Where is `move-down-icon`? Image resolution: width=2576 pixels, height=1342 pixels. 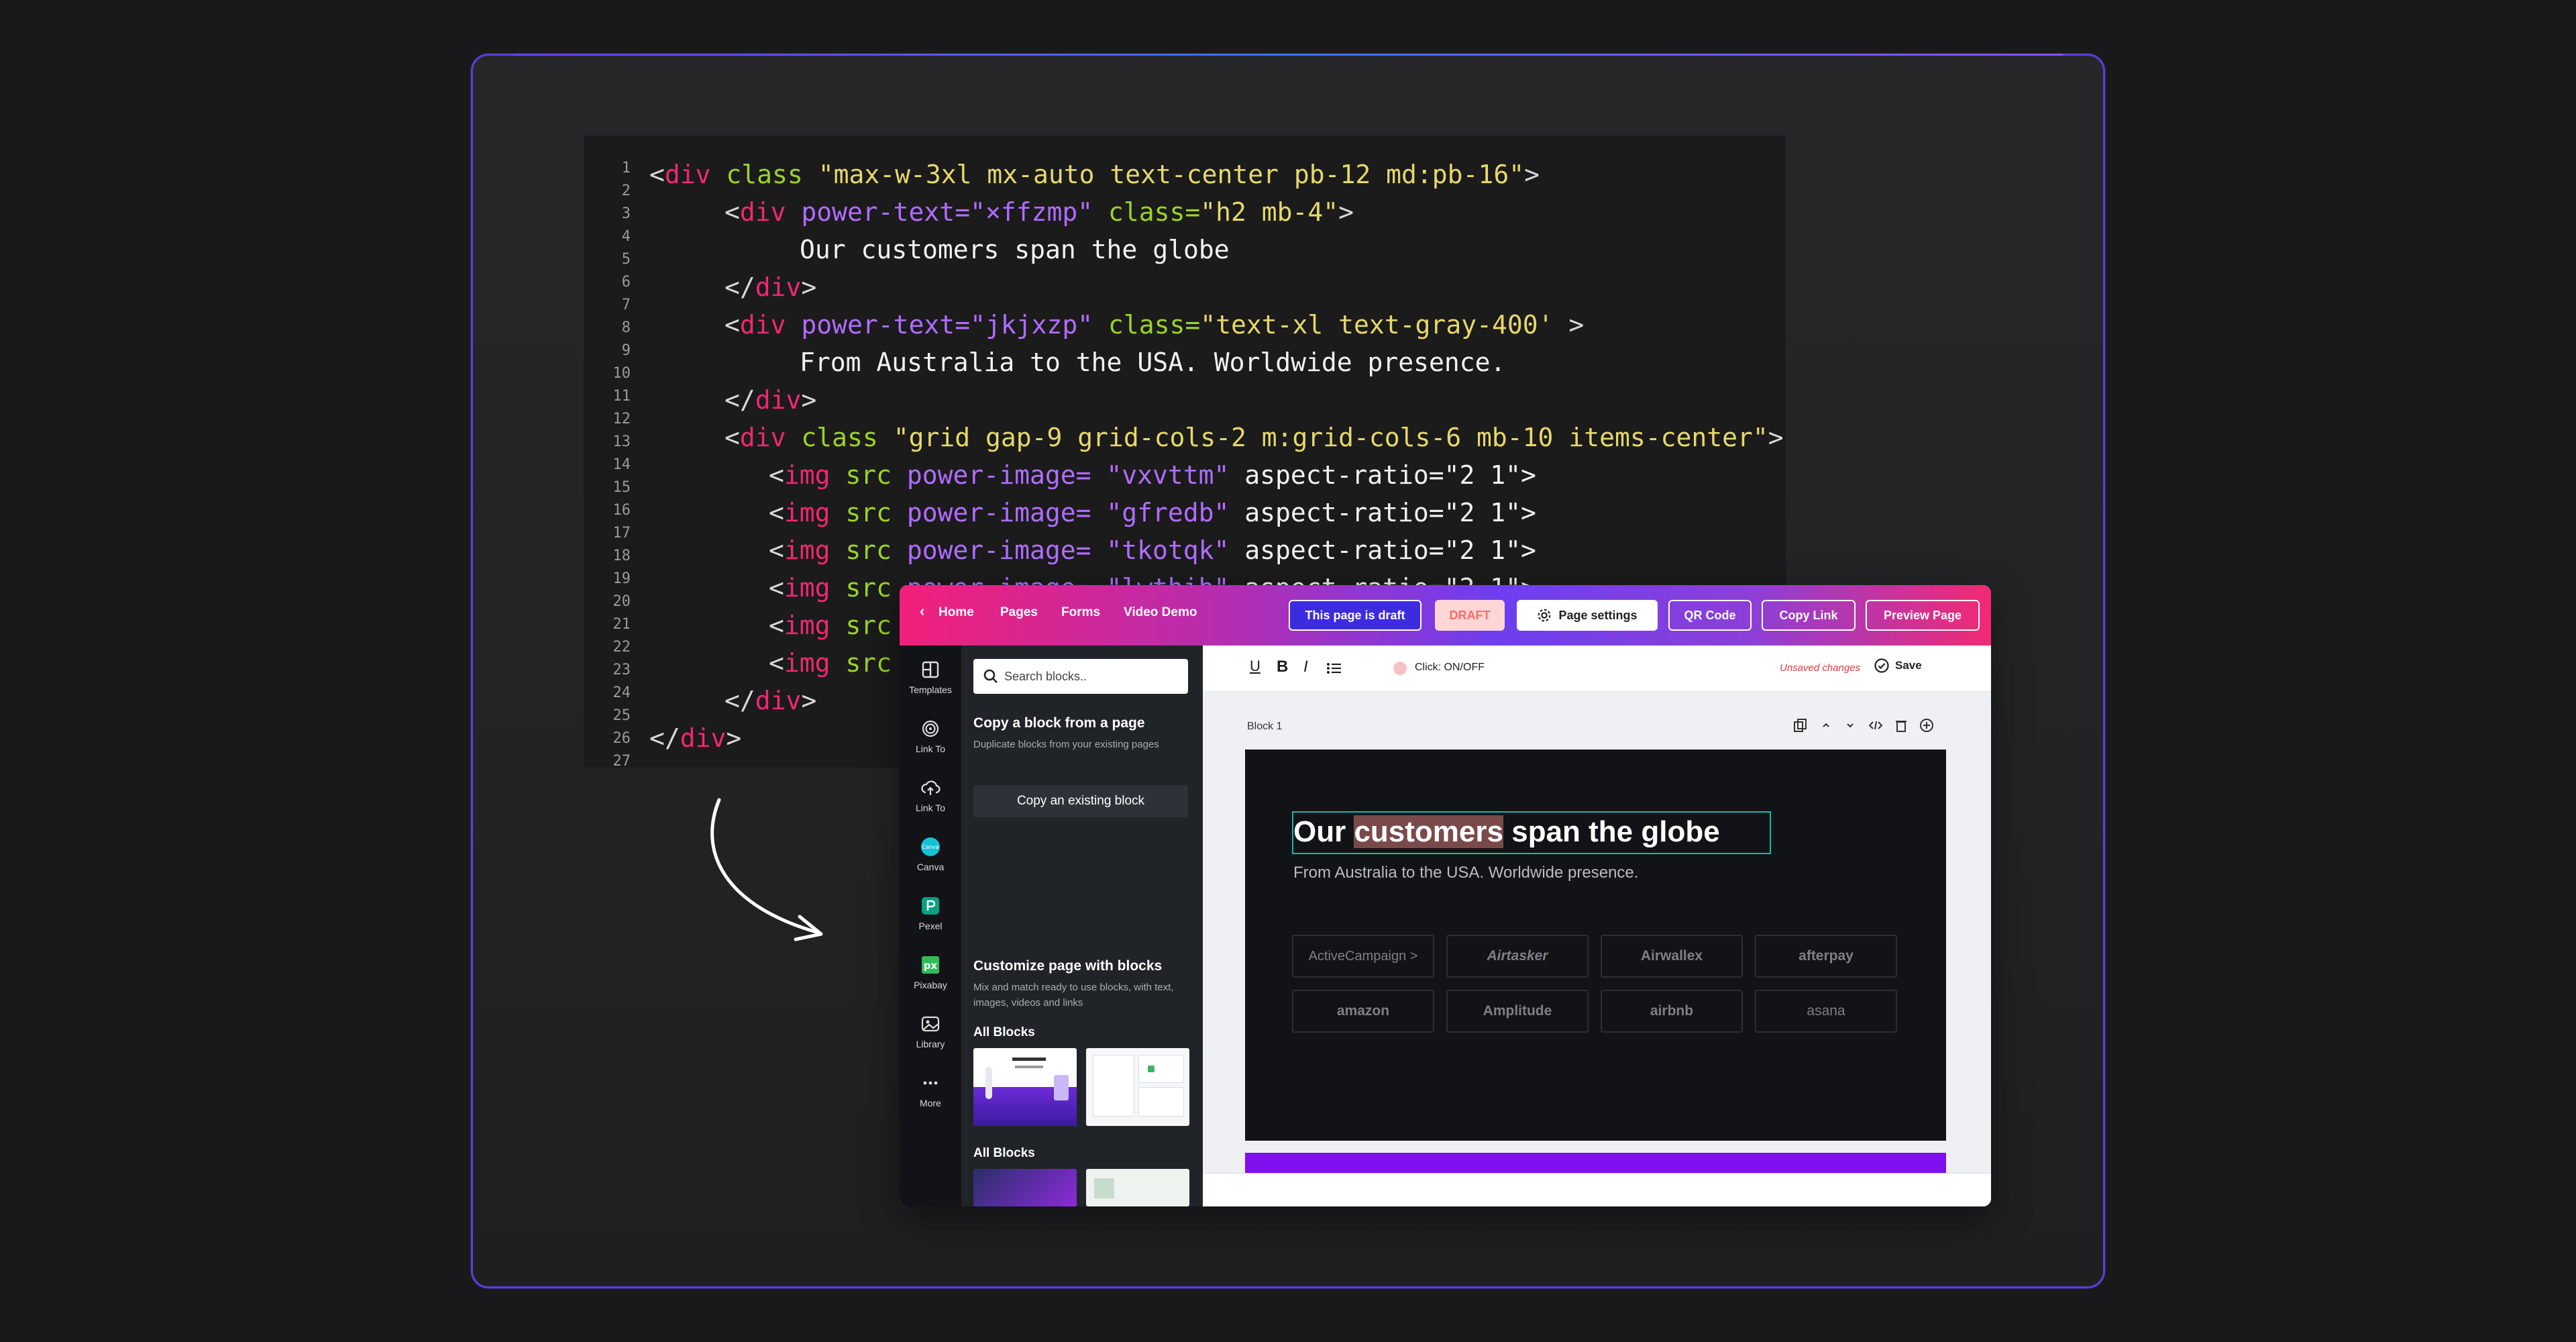 move-down-icon is located at coordinates (1850, 725).